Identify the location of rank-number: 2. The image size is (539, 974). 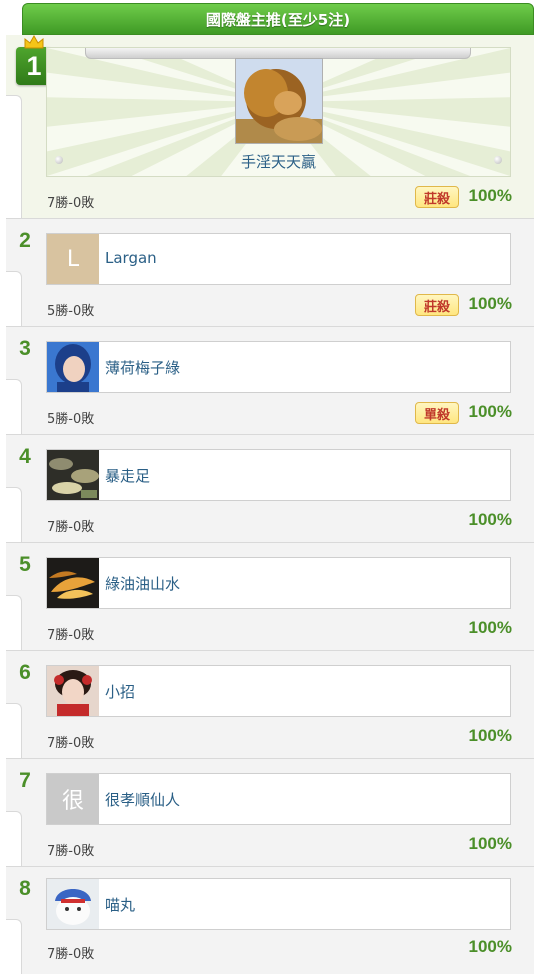
(25, 240).